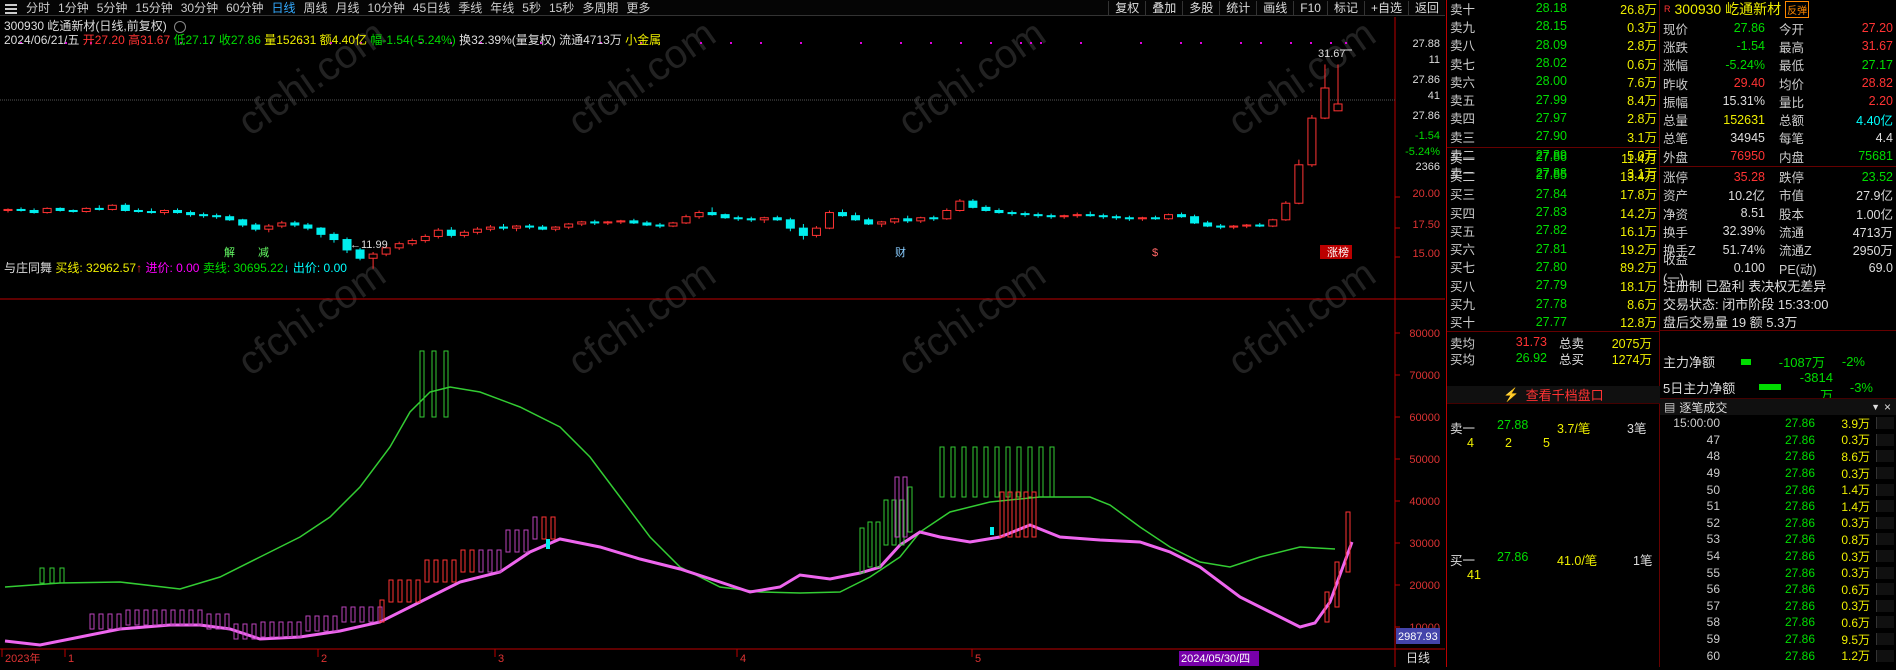 The height and width of the screenshot is (670, 1896). I want to click on toolbar-button: 多股, so click(1201, 8).